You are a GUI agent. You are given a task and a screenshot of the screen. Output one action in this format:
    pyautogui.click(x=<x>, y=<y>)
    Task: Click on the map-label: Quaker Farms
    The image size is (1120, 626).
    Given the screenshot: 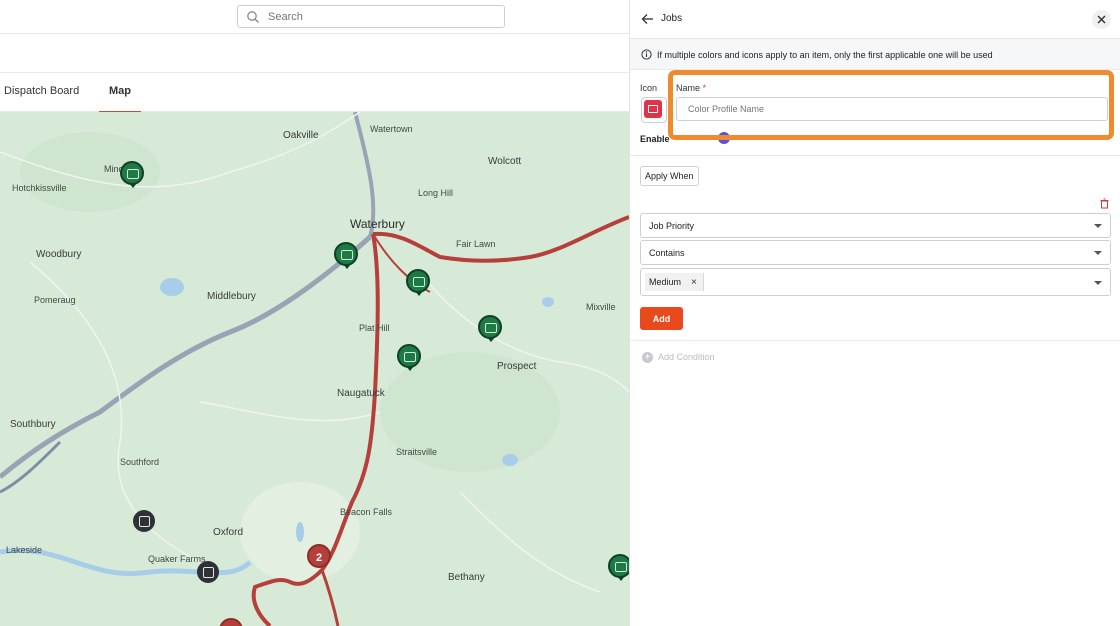 What is the action you would take?
    pyautogui.click(x=177, y=559)
    